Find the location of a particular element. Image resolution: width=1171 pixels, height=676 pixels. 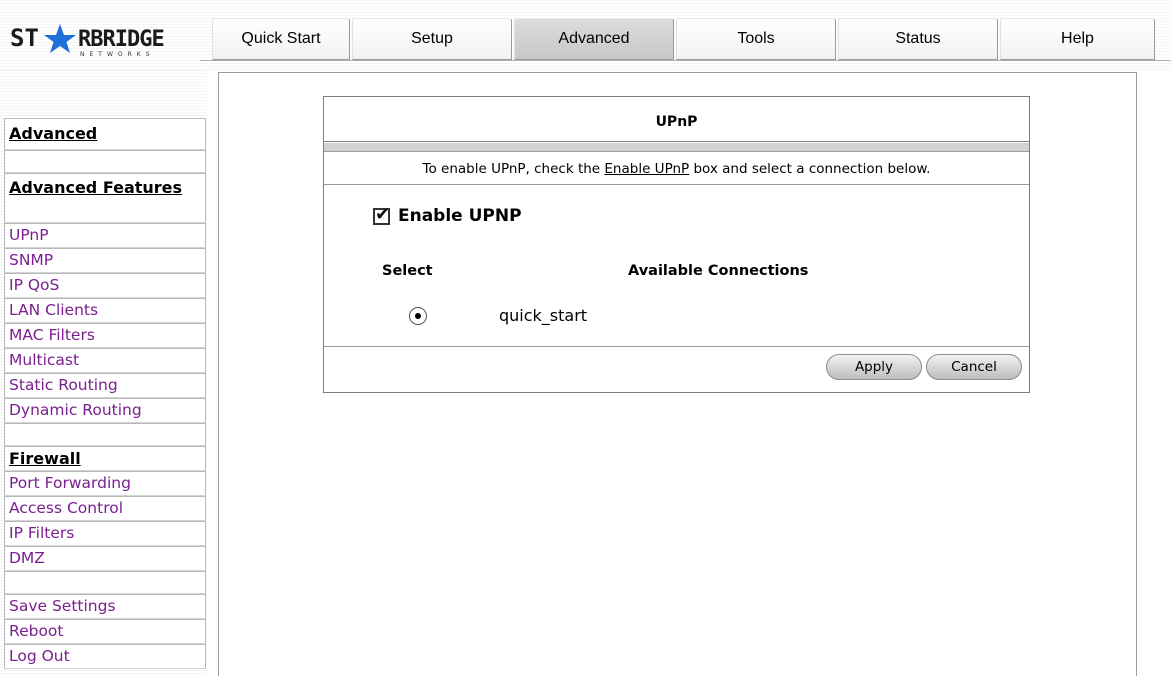

sidebar-heading-advanced-features: Advanced Features is located at coordinates (105, 198).